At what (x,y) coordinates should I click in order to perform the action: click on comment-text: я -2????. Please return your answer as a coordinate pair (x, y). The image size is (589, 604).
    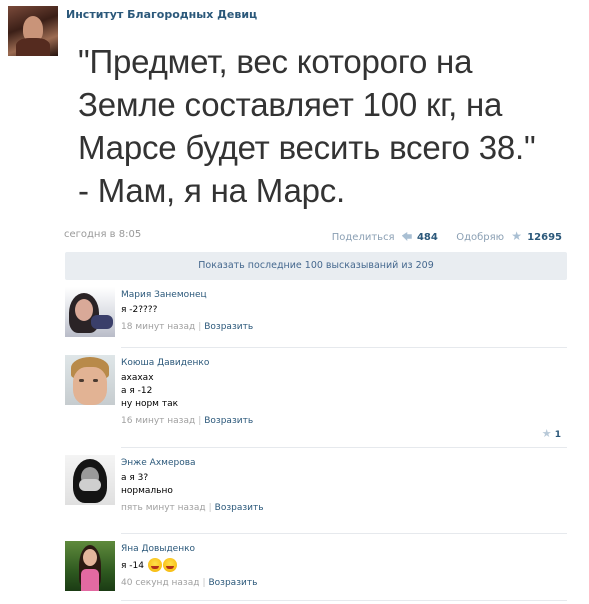
    Looking at the image, I should click on (341, 310).